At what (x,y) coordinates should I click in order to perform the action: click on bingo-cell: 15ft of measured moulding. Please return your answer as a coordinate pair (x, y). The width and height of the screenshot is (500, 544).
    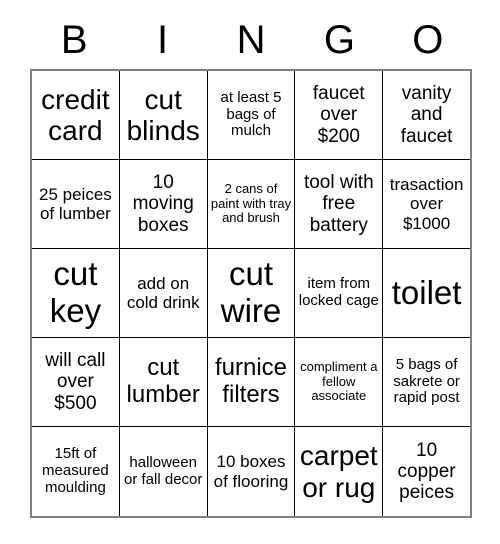
    Looking at the image, I should click on (76, 471).